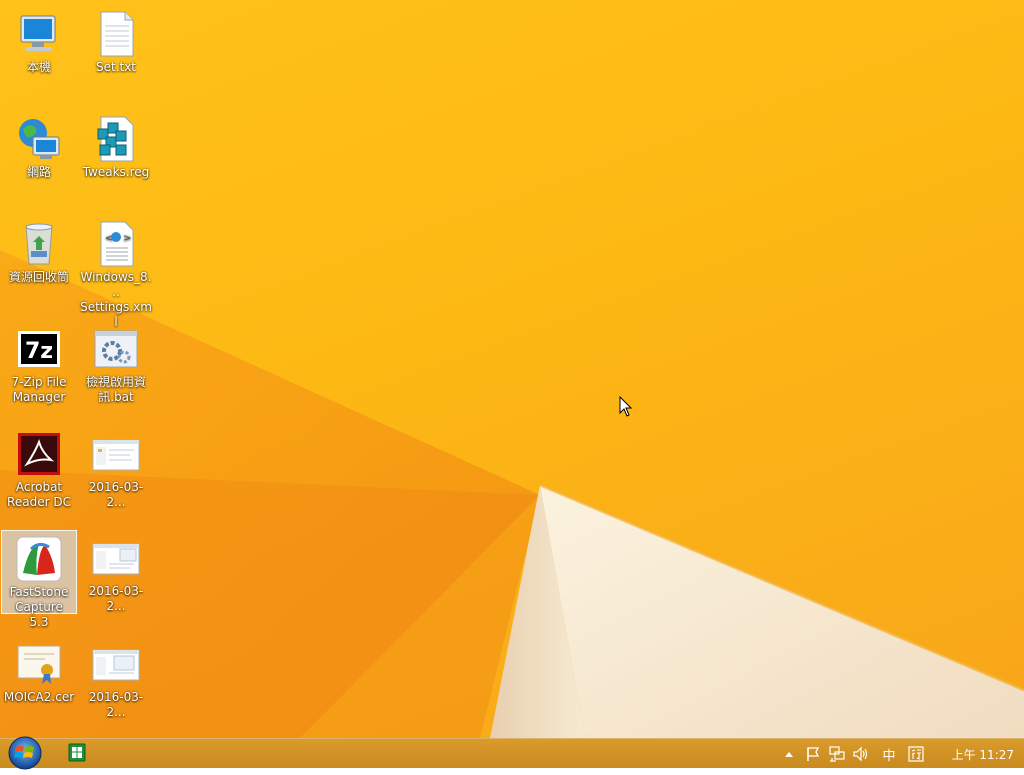 The height and width of the screenshot is (775, 1024). I want to click on faststone-icon, so click(39, 559).